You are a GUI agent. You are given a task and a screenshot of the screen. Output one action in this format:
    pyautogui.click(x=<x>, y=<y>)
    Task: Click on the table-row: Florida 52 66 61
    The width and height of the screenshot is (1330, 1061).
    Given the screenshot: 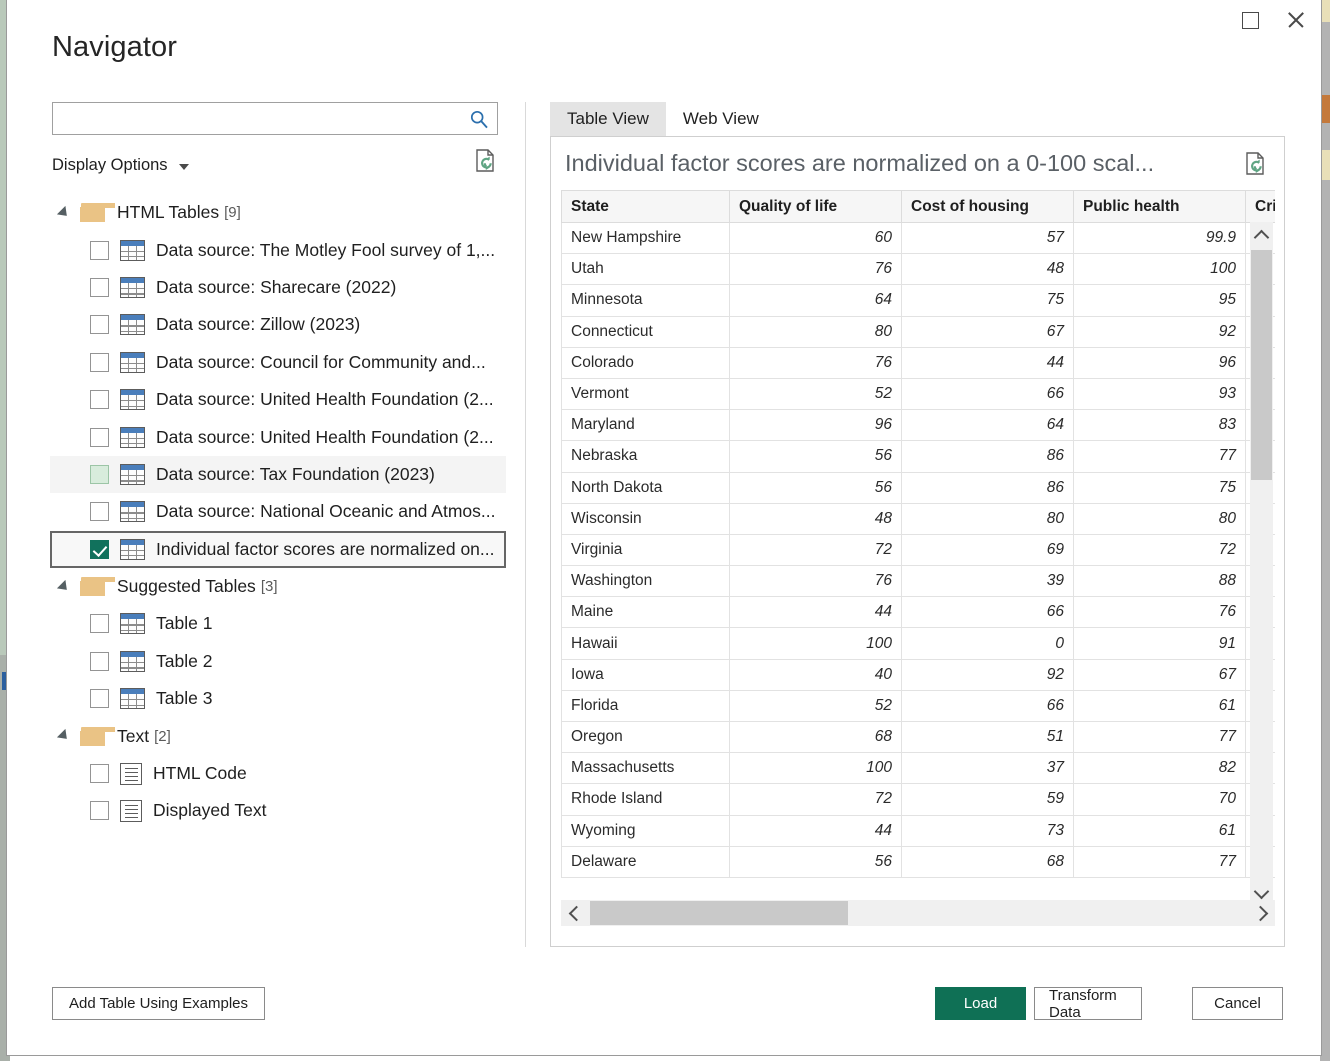 What is the action you would take?
    pyautogui.click(x=918, y=706)
    